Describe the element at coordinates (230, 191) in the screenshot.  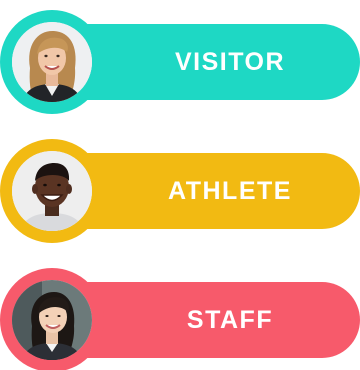
I see `athlete-label: ATHLETE` at that location.